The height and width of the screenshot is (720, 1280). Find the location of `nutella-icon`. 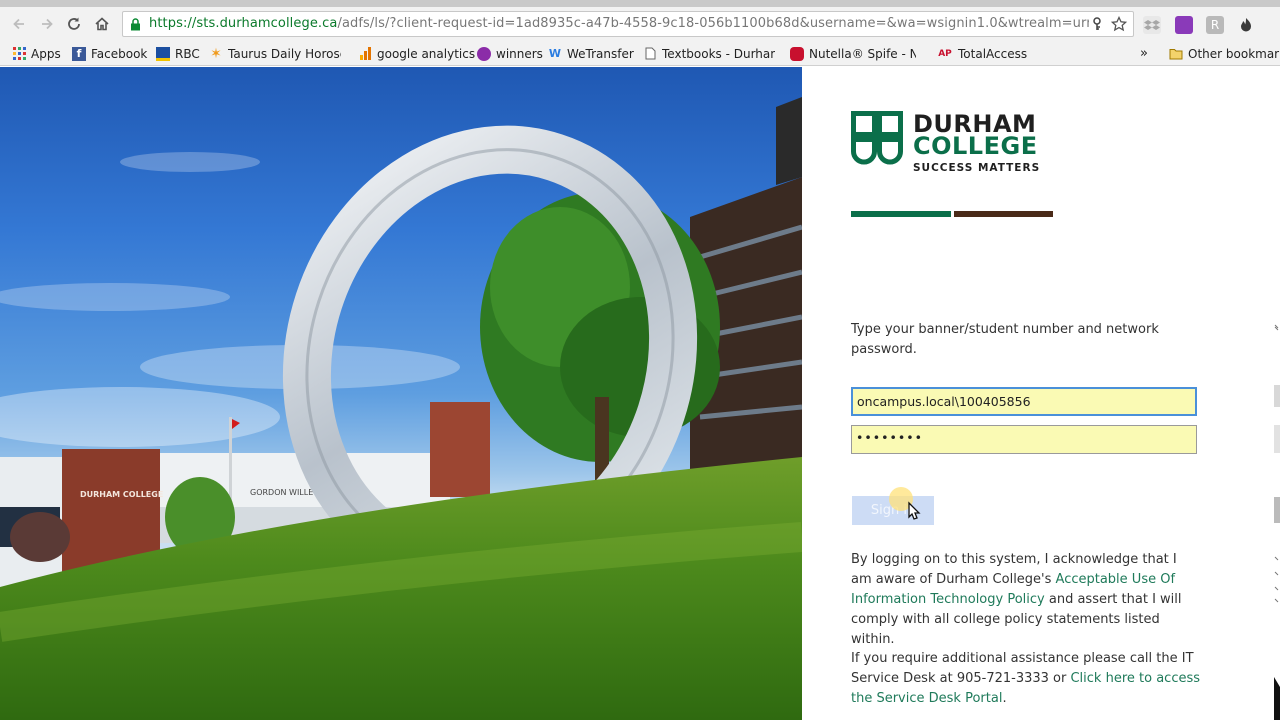

nutella-icon is located at coordinates (797, 53).